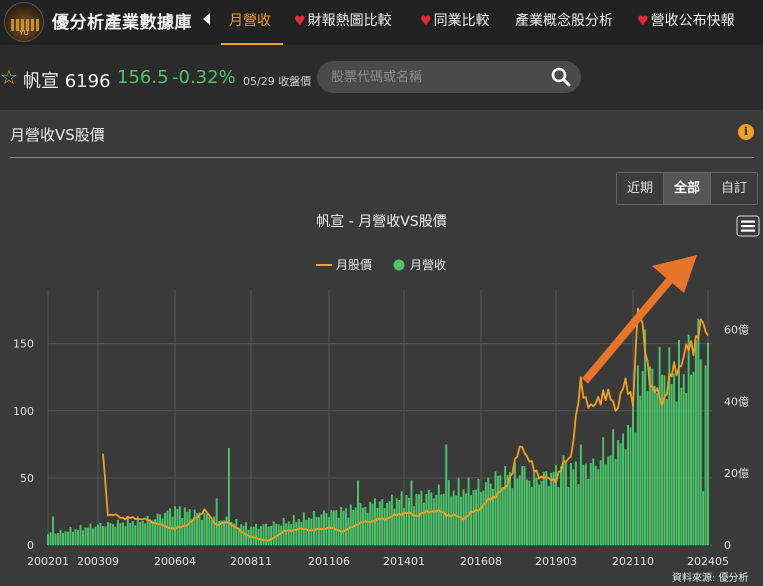 This screenshot has height=586, width=763. What do you see at coordinates (98, 561) in the screenshot?
I see `x-tick-label: 200309` at bounding box center [98, 561].